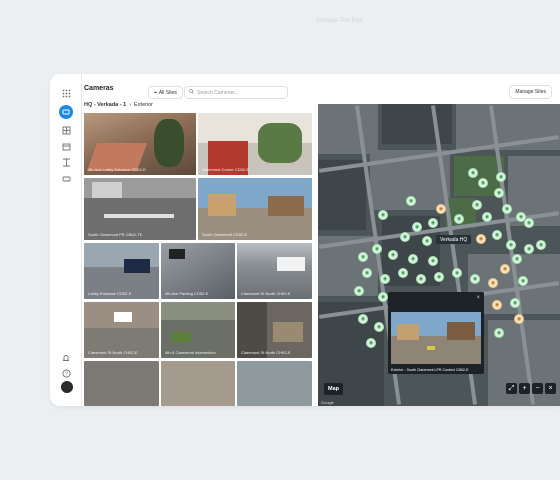 This screenshot has width=560, height=480. What do you see at coordinates (155, 92) in the screenshot?
I see `location-icon: ⌖` at bounding box center [155, 92].